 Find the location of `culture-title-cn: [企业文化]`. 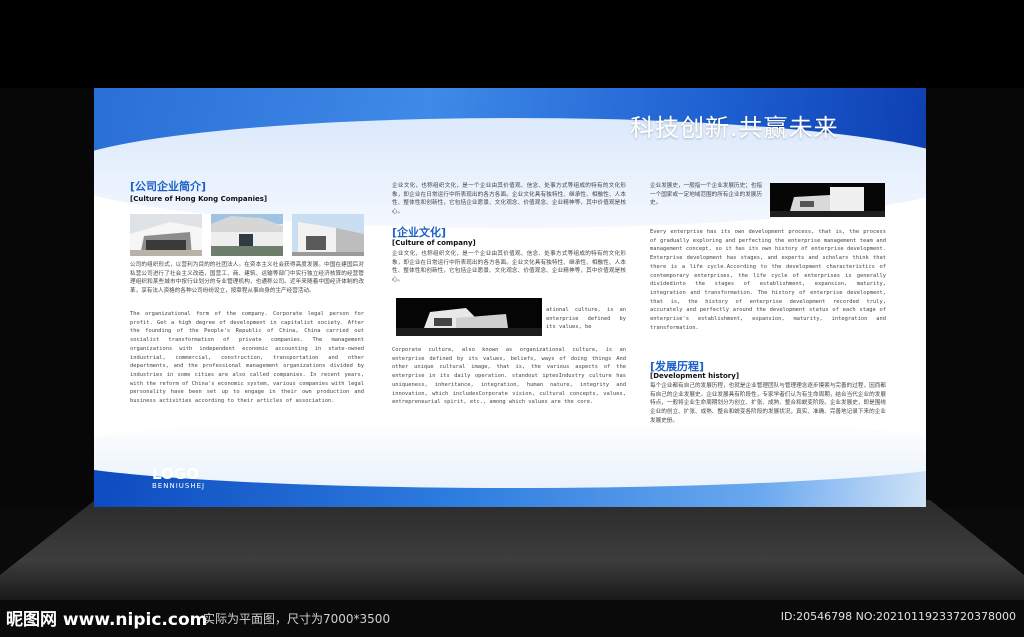

culture-title-cn: [企业文化] is located at coordinates (419, 232).